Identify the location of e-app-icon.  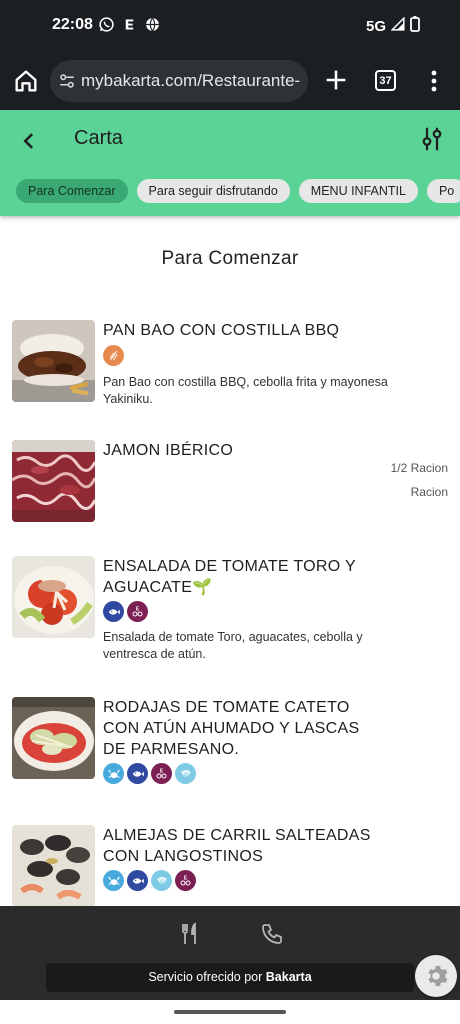
(129, 24).